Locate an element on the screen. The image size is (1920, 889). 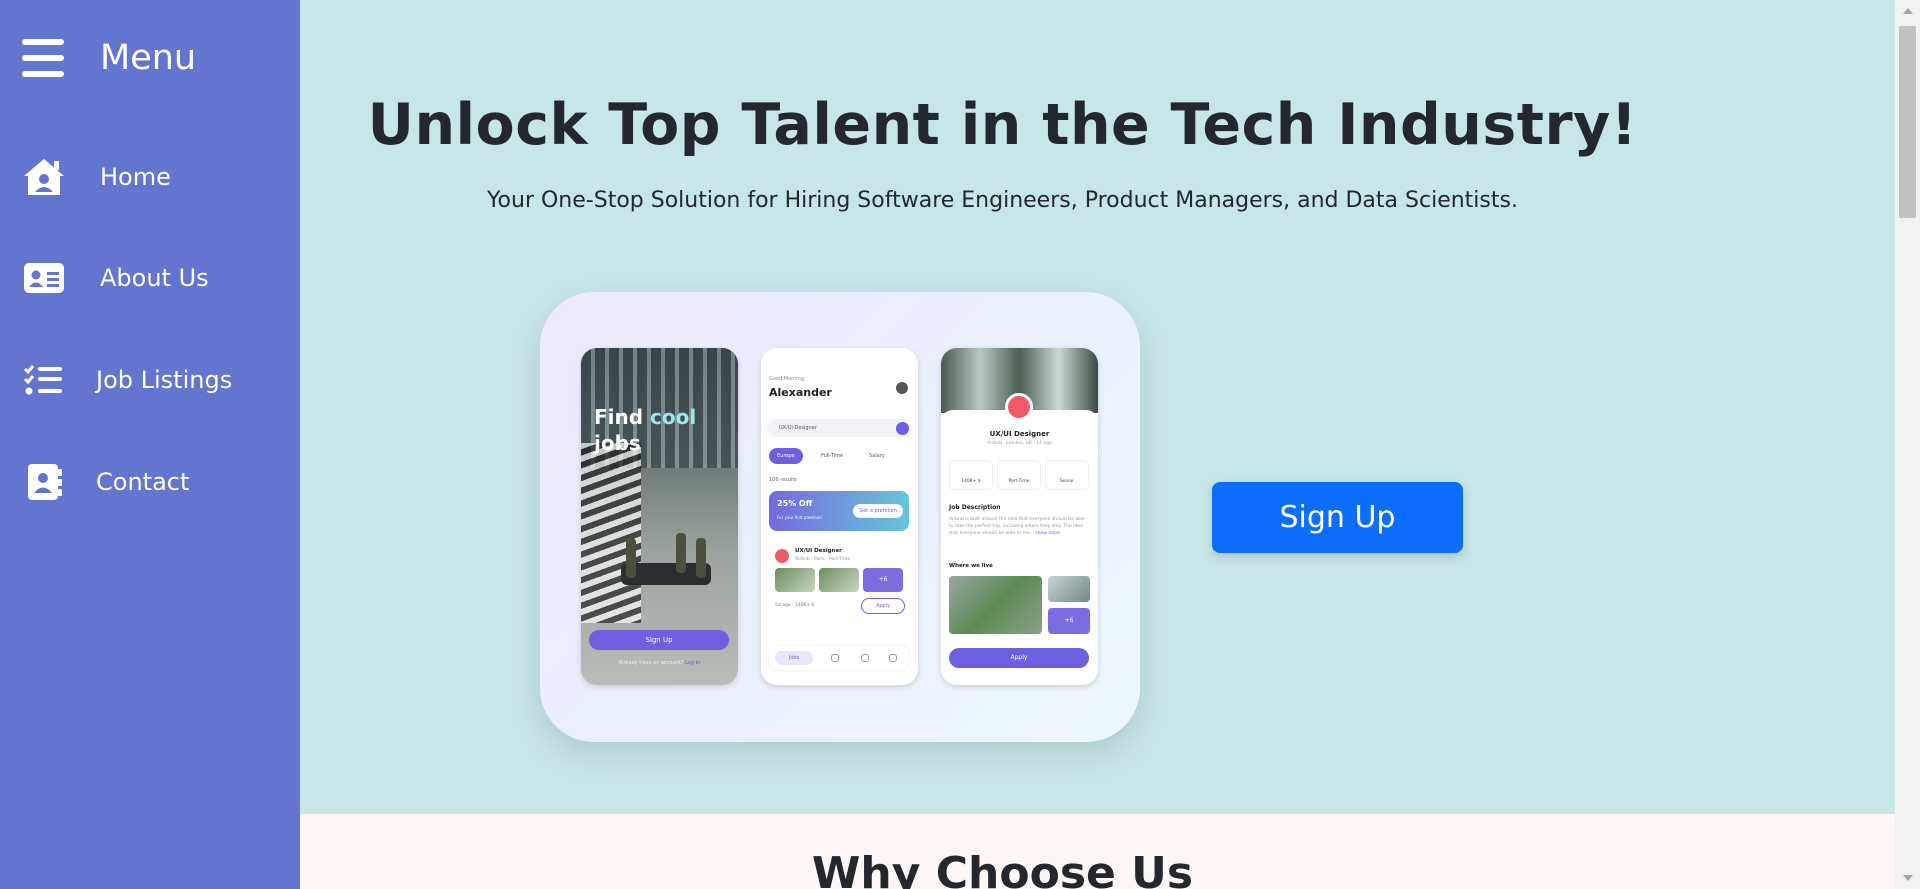
mockup-results: 106 results is located at coordinates (783, 480).